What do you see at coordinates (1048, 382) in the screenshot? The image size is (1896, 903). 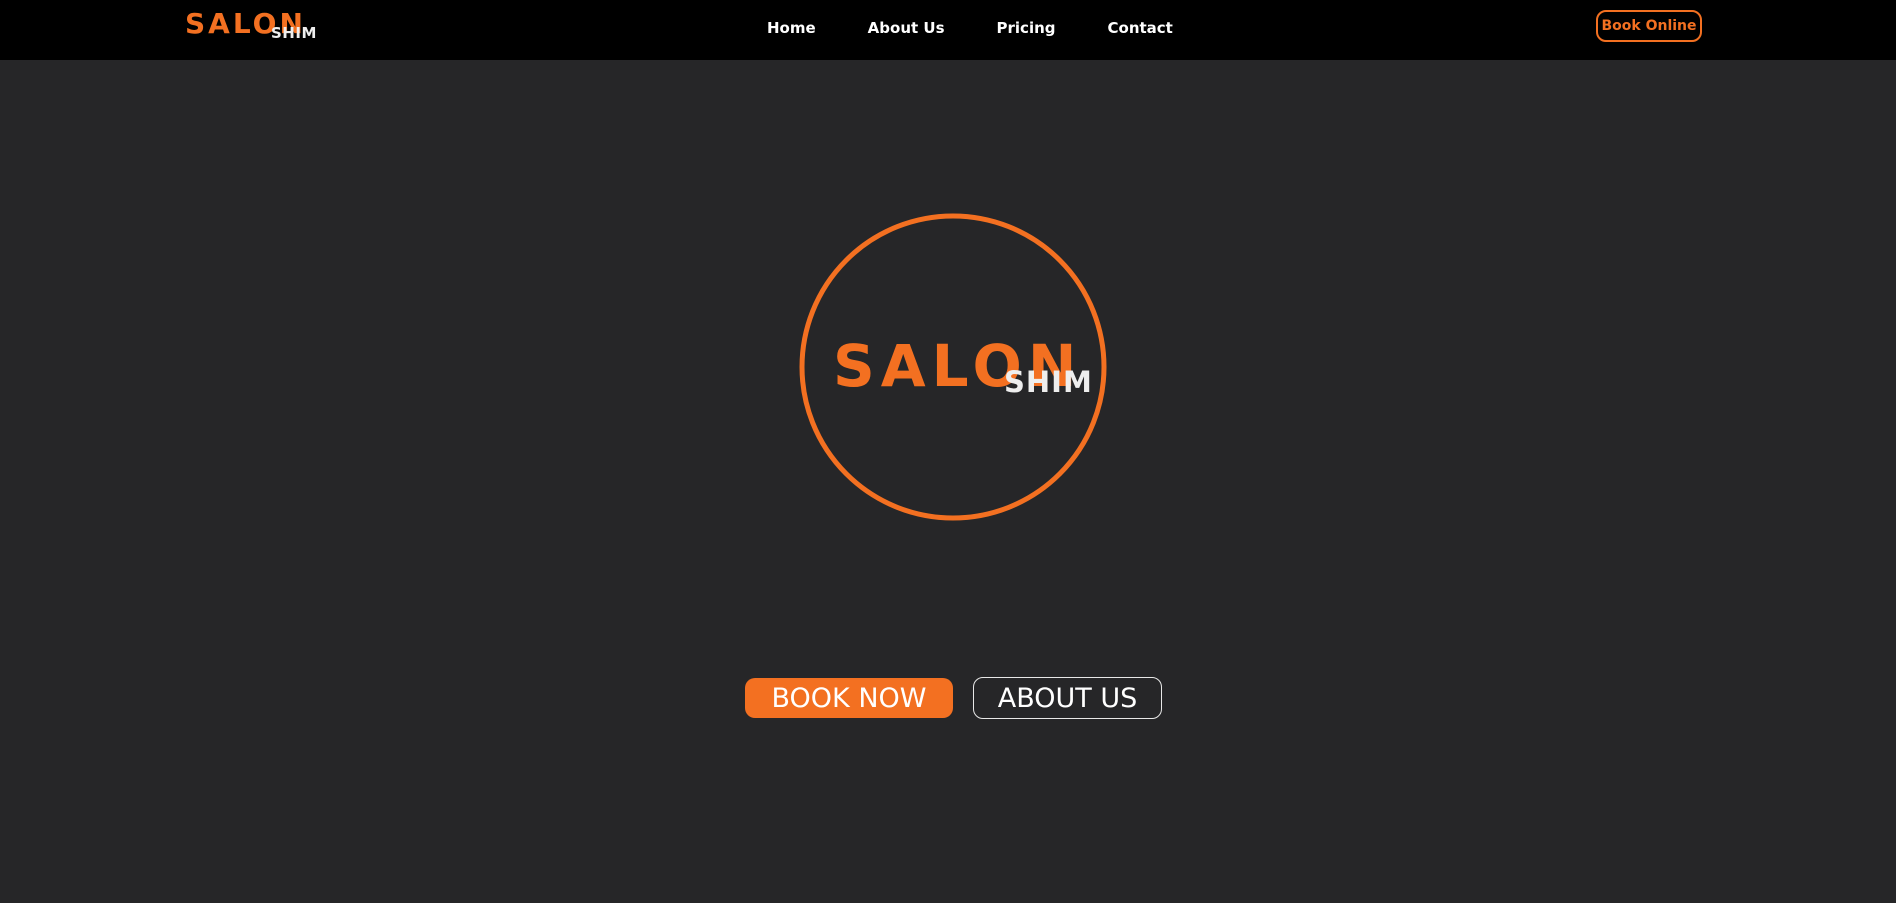 I see `hero-logo-secondary: SHIM` at bounding box center [1048, 382].